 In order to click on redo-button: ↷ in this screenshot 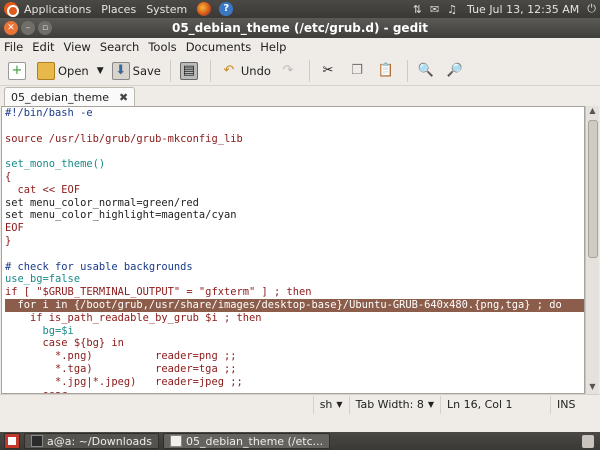, I will do `click(289, 71)`.